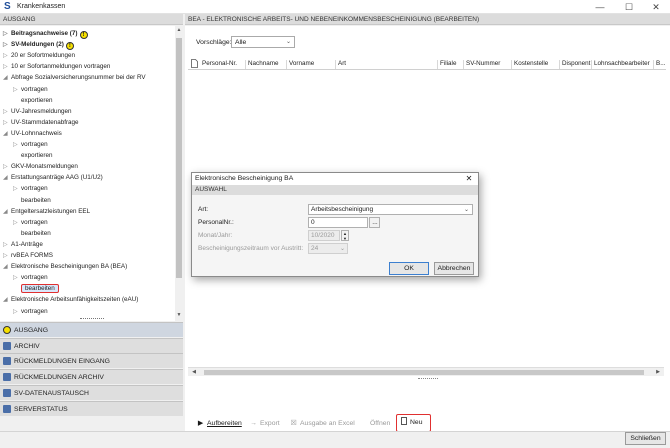 This screenshot has height=448, width=670. What do you see at coordinates (531, 63) in the screenshot?
I see `column-header: Kostenstelle` at bounding box center [531, 63].